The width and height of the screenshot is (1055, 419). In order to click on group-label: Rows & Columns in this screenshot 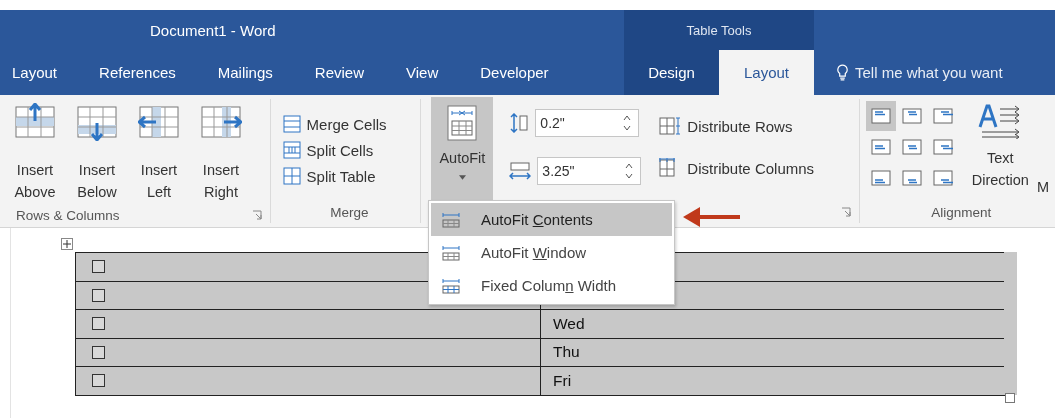, I will do `click(68, 215)`.